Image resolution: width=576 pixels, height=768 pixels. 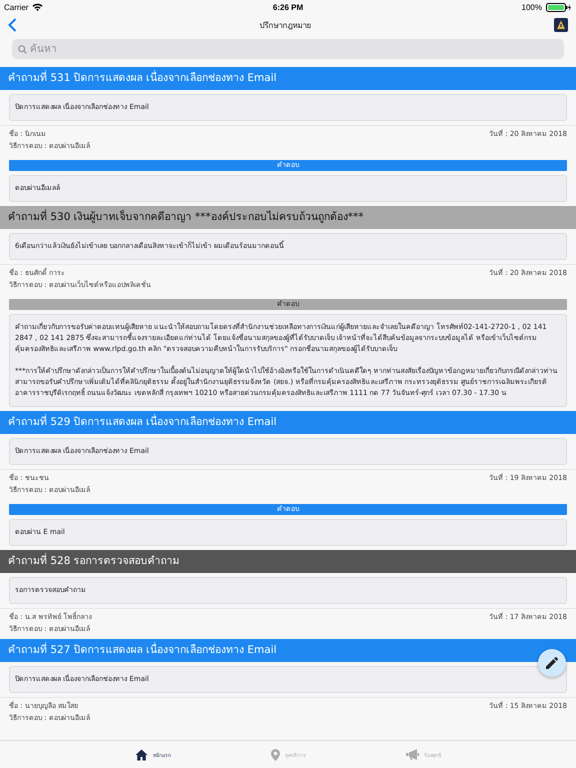 I want to click on status-time: 6:26 PM, so click(x=288, y=7).